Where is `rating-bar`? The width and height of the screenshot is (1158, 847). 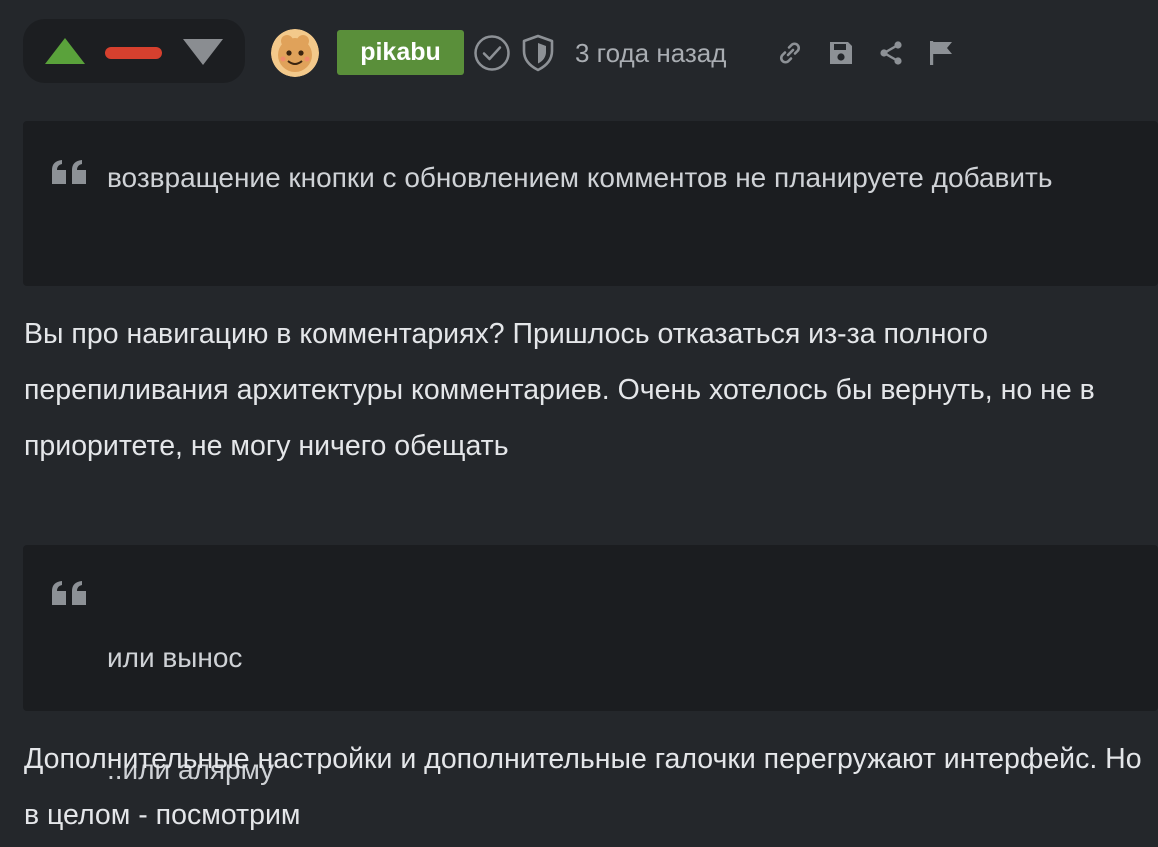 rating-bar is located at coordinates (133, 53).